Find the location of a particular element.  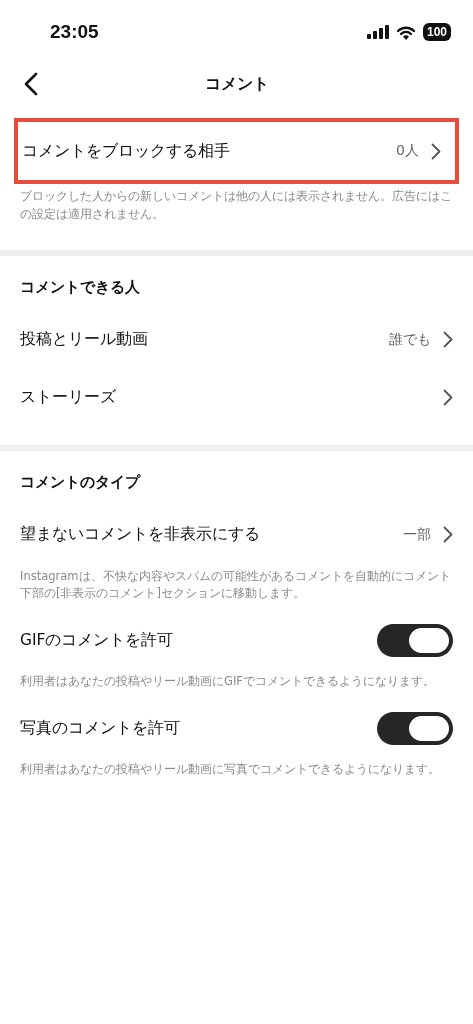

section-heading: コメントのタイプ is located at coordinates (80, 482).